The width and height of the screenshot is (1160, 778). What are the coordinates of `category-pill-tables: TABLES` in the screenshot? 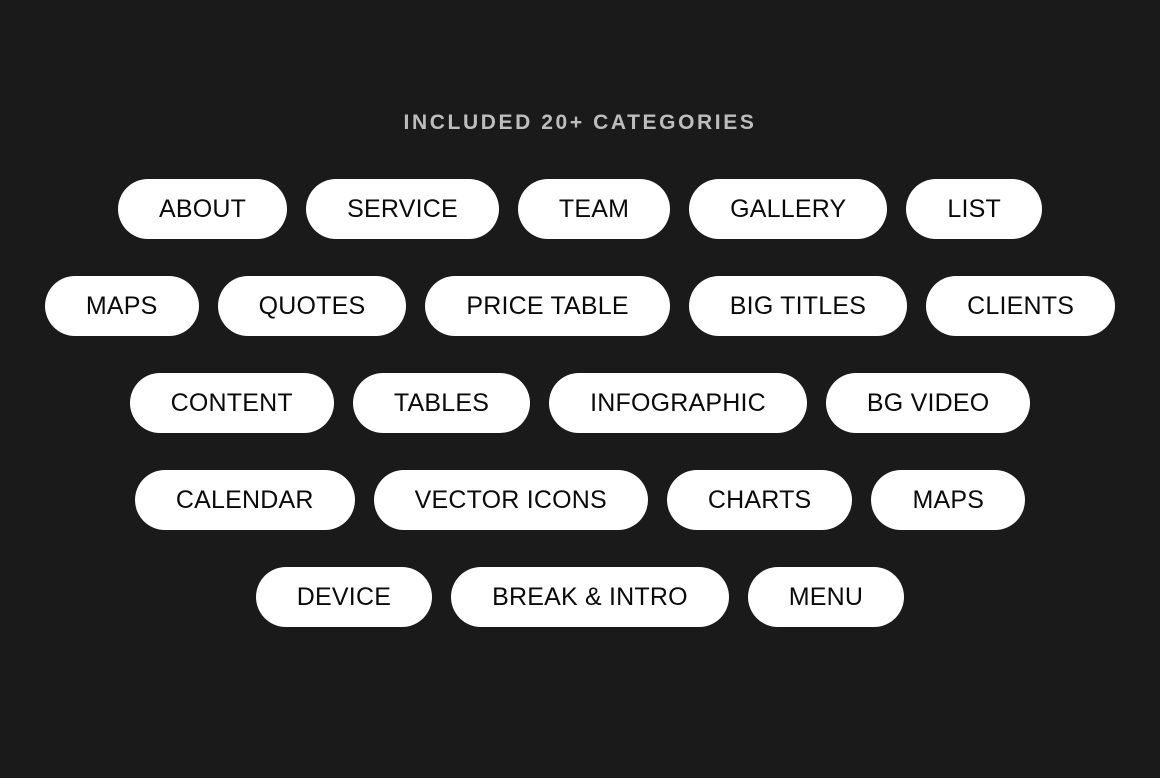 It's located at (441, 403).